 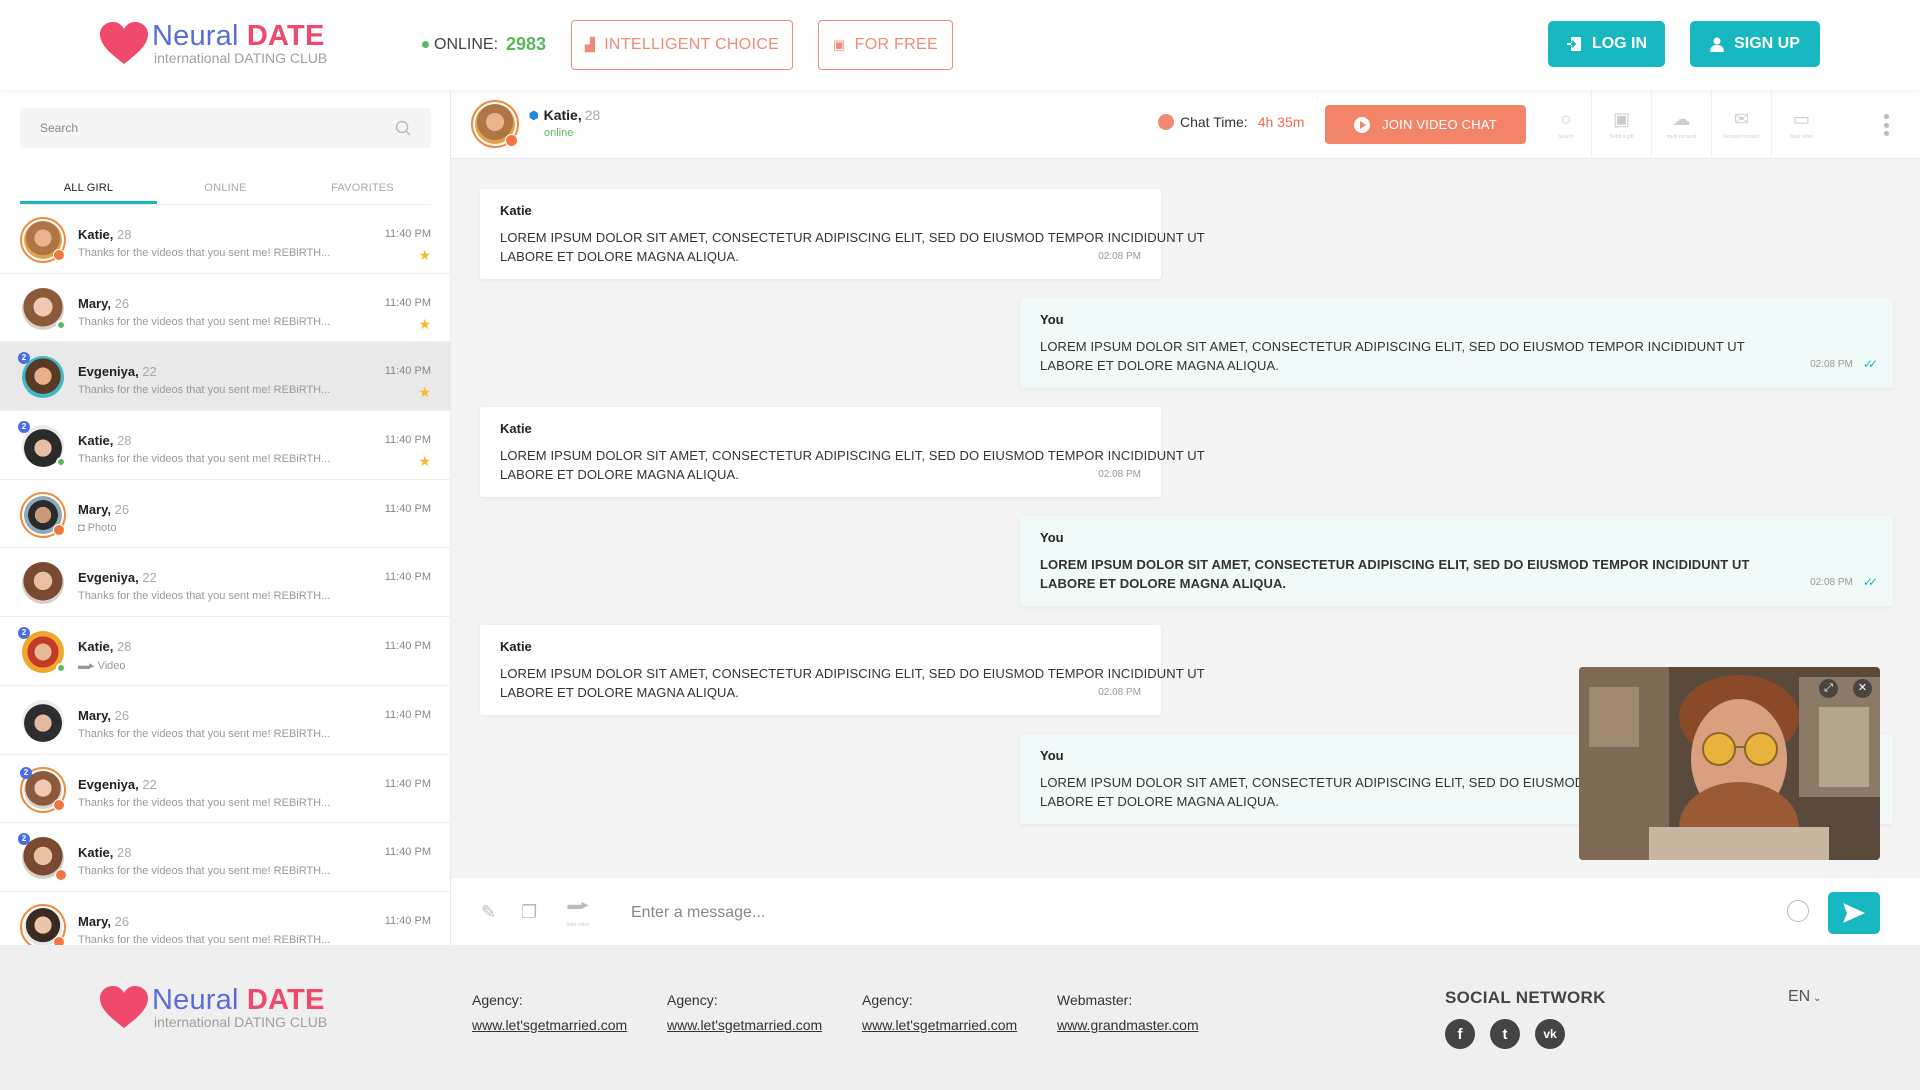 I want to click on login-icon, so click(x=1573, y=44).